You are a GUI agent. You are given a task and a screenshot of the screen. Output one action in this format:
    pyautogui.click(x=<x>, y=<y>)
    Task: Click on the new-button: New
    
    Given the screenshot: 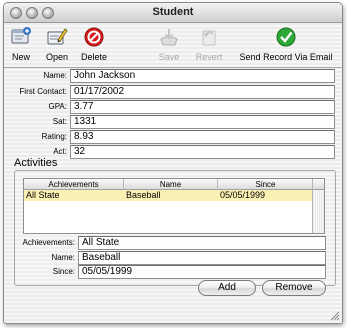 What is the action you would take?
    pyautogui.click(x=21, y=44)
    